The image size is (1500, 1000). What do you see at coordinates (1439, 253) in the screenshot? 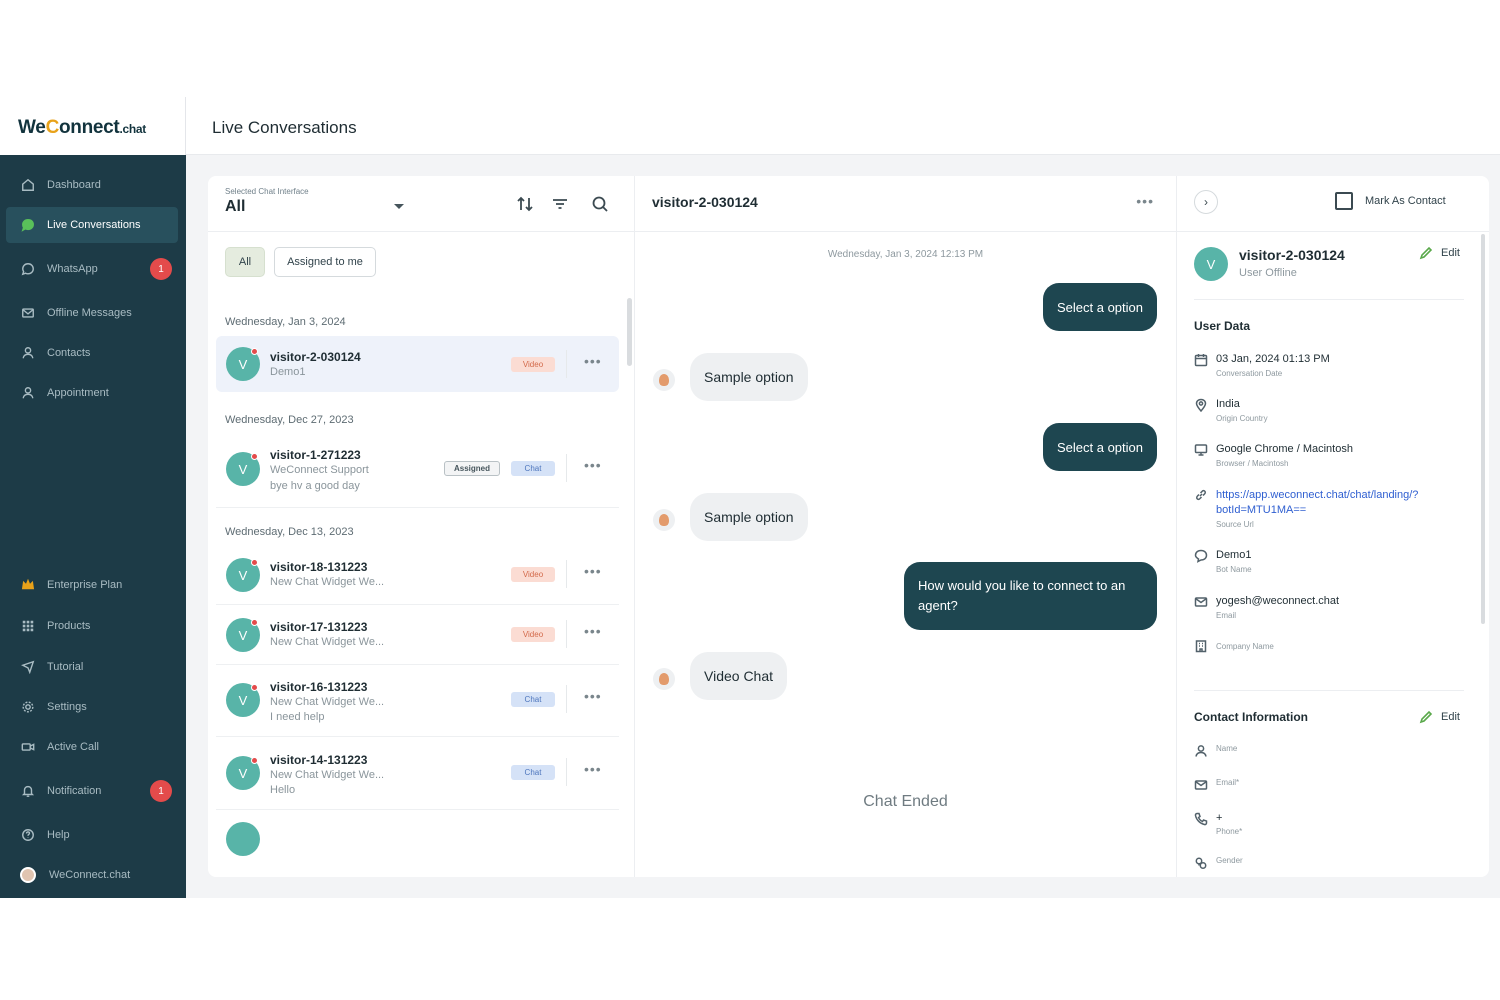
I see `edit-visitor-button: Edit` at bounding box center [1439, 253].